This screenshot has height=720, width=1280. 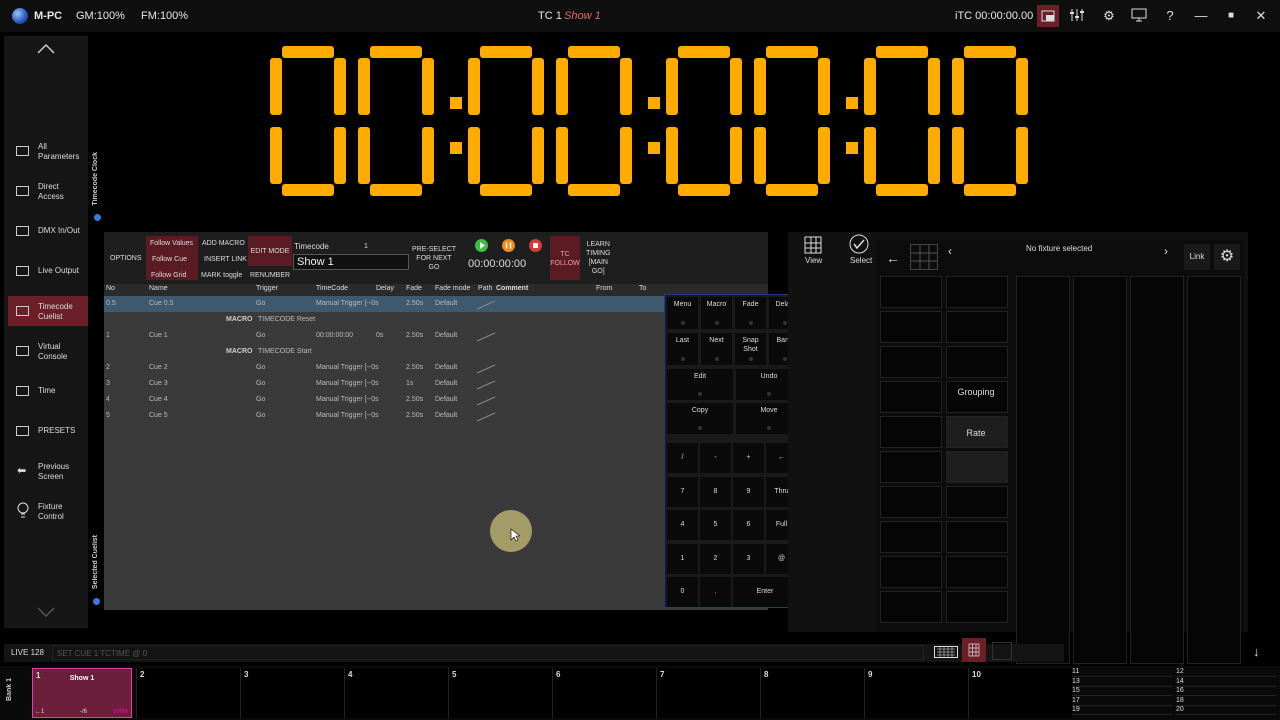 What do you see at coordinates (682, 313) in the screenshot?
I see `key-menu: Menu` at bounding box center [682, 313].